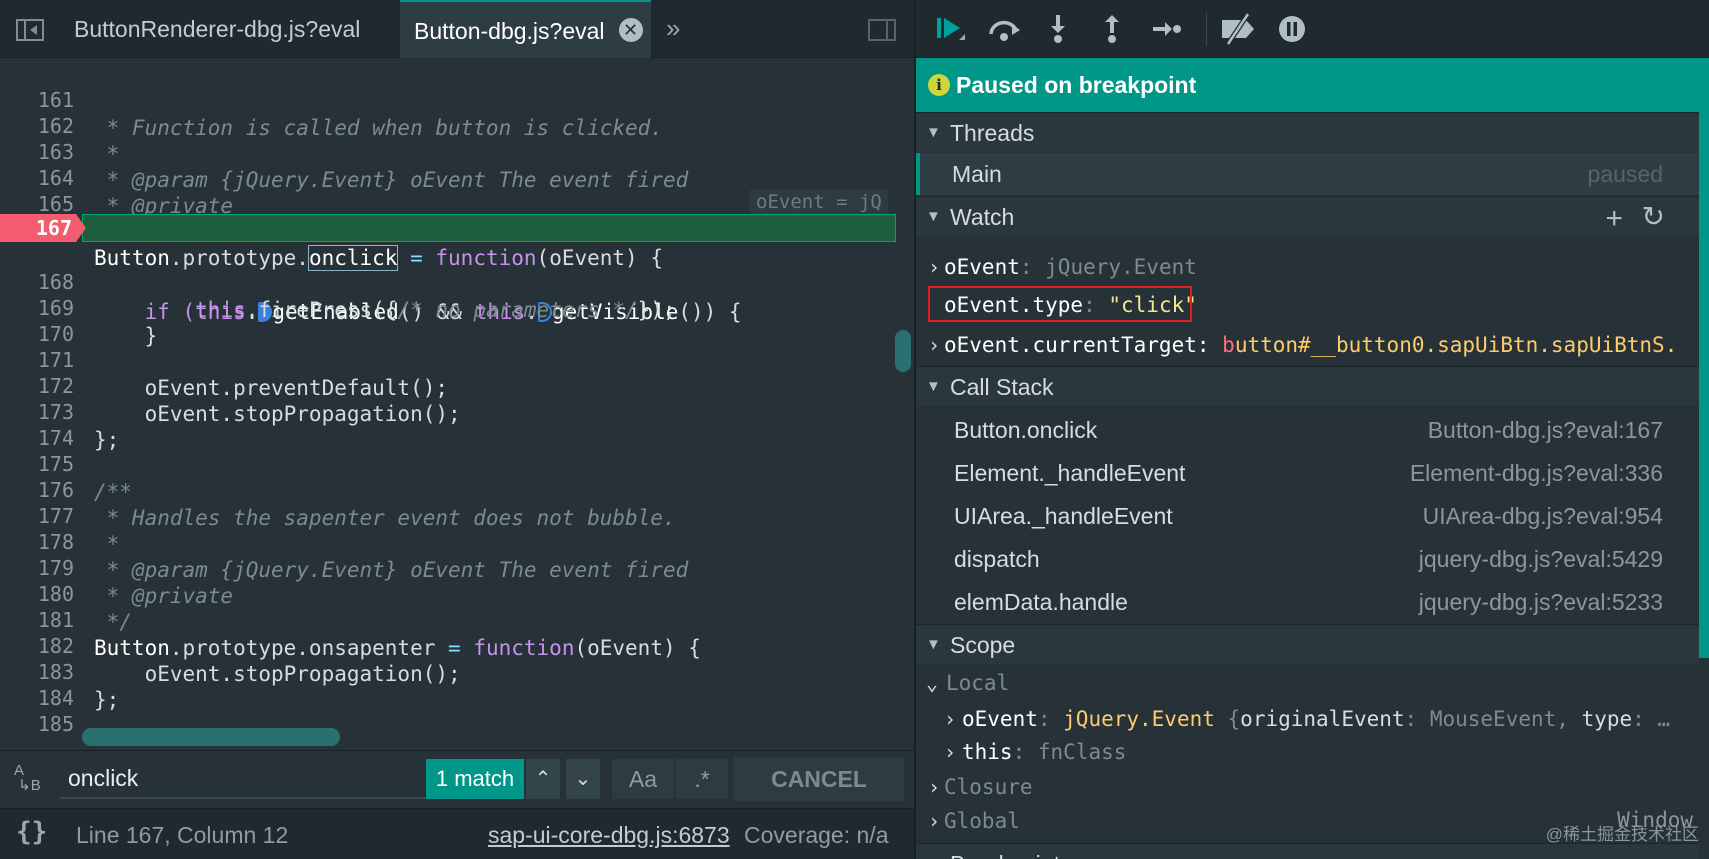  Describe the element at coordinates (217, 29) in the screenshot. I see `tab-buttonrenderer: ButtonRenderer-dbg.js?eval` at that location.